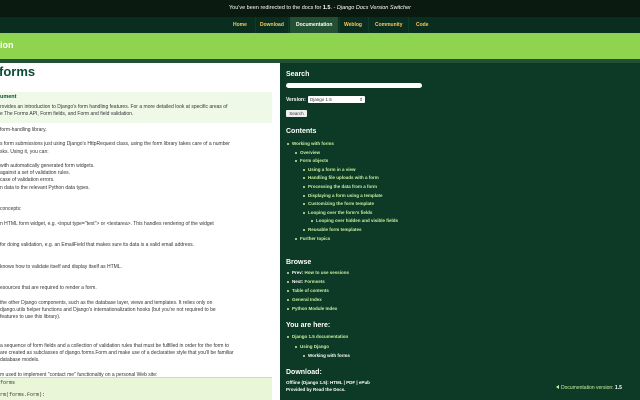  I want to click on body-line: features to use this library)., so click(30, 317).